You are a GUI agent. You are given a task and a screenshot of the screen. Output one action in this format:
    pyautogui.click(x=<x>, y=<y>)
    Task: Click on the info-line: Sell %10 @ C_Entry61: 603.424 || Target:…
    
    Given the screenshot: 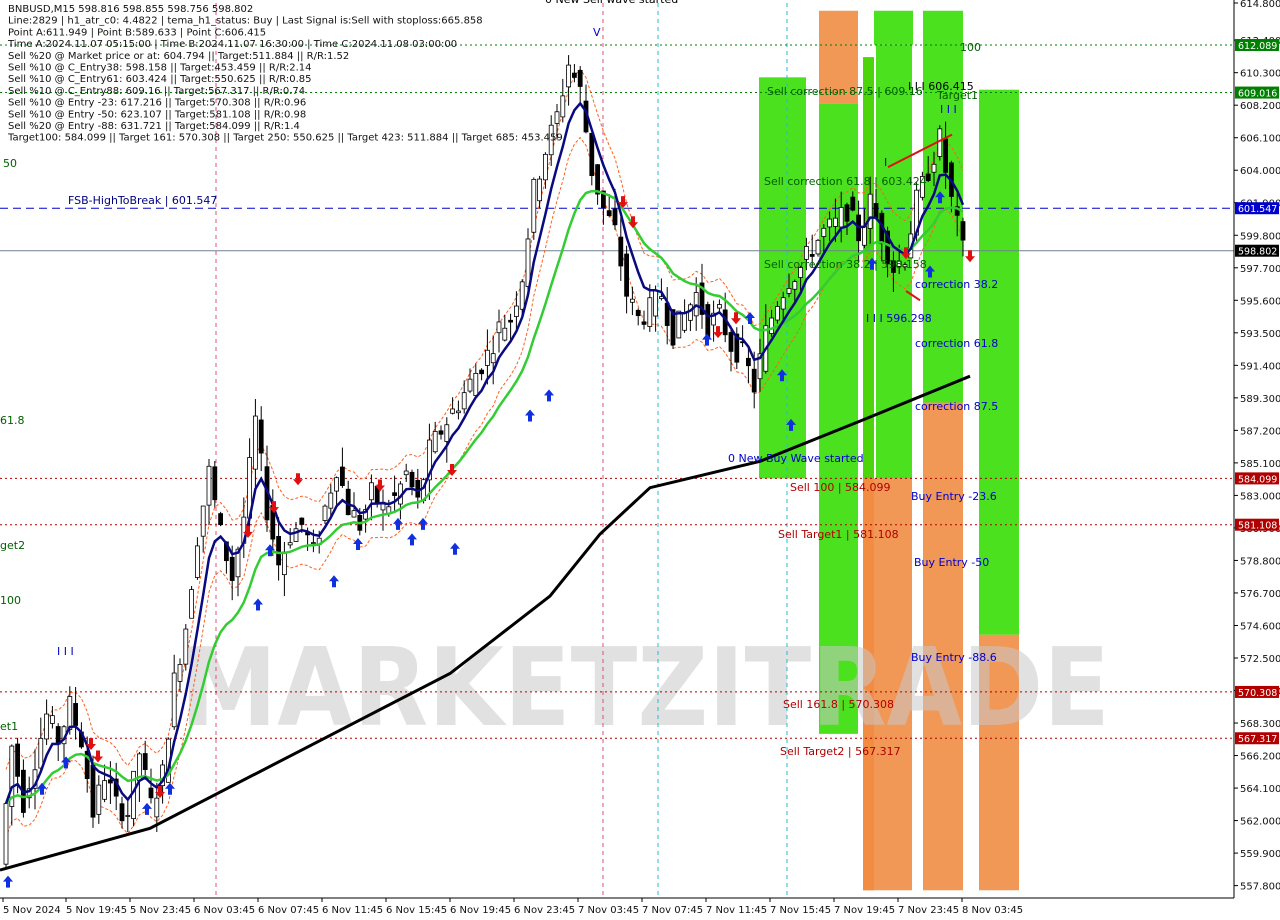 What is the action you would take?
    pyautogui.click(x=159, y=79)
    